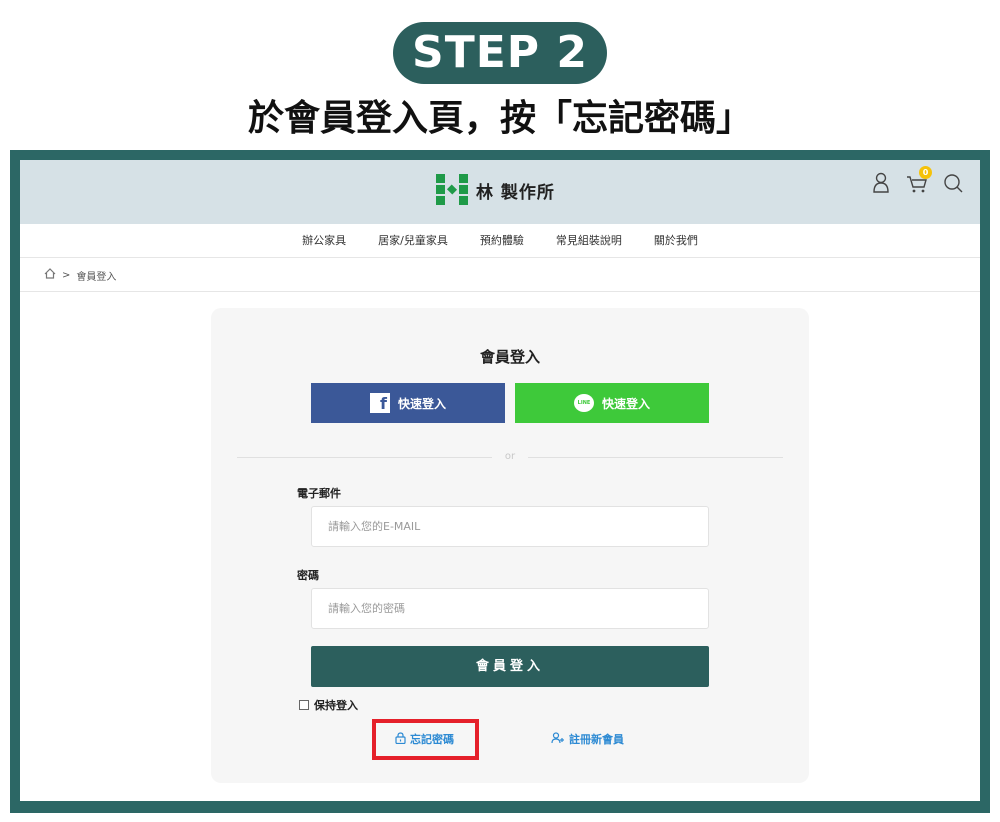 Image resolution: width=1000 pixels, height=822 pixels. Describe the element at coordinates (881, 183) in the screenshot. I see `user-icon` at that location.